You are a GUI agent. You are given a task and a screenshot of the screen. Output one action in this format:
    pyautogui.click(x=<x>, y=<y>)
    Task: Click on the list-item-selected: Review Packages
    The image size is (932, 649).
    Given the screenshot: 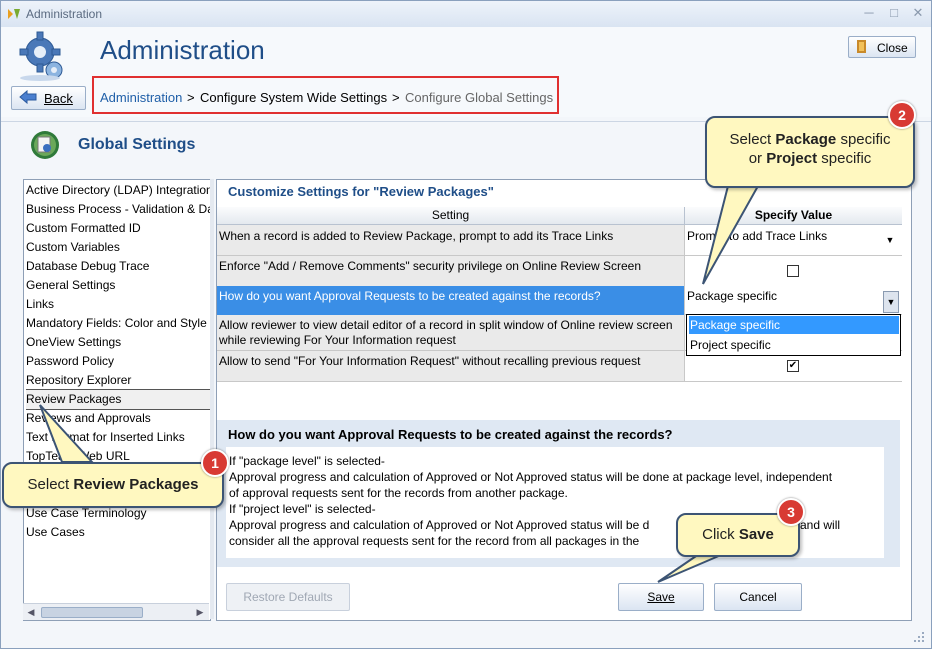 What is the action you would take?
    pyautogui.click(x=118, y=399)
    